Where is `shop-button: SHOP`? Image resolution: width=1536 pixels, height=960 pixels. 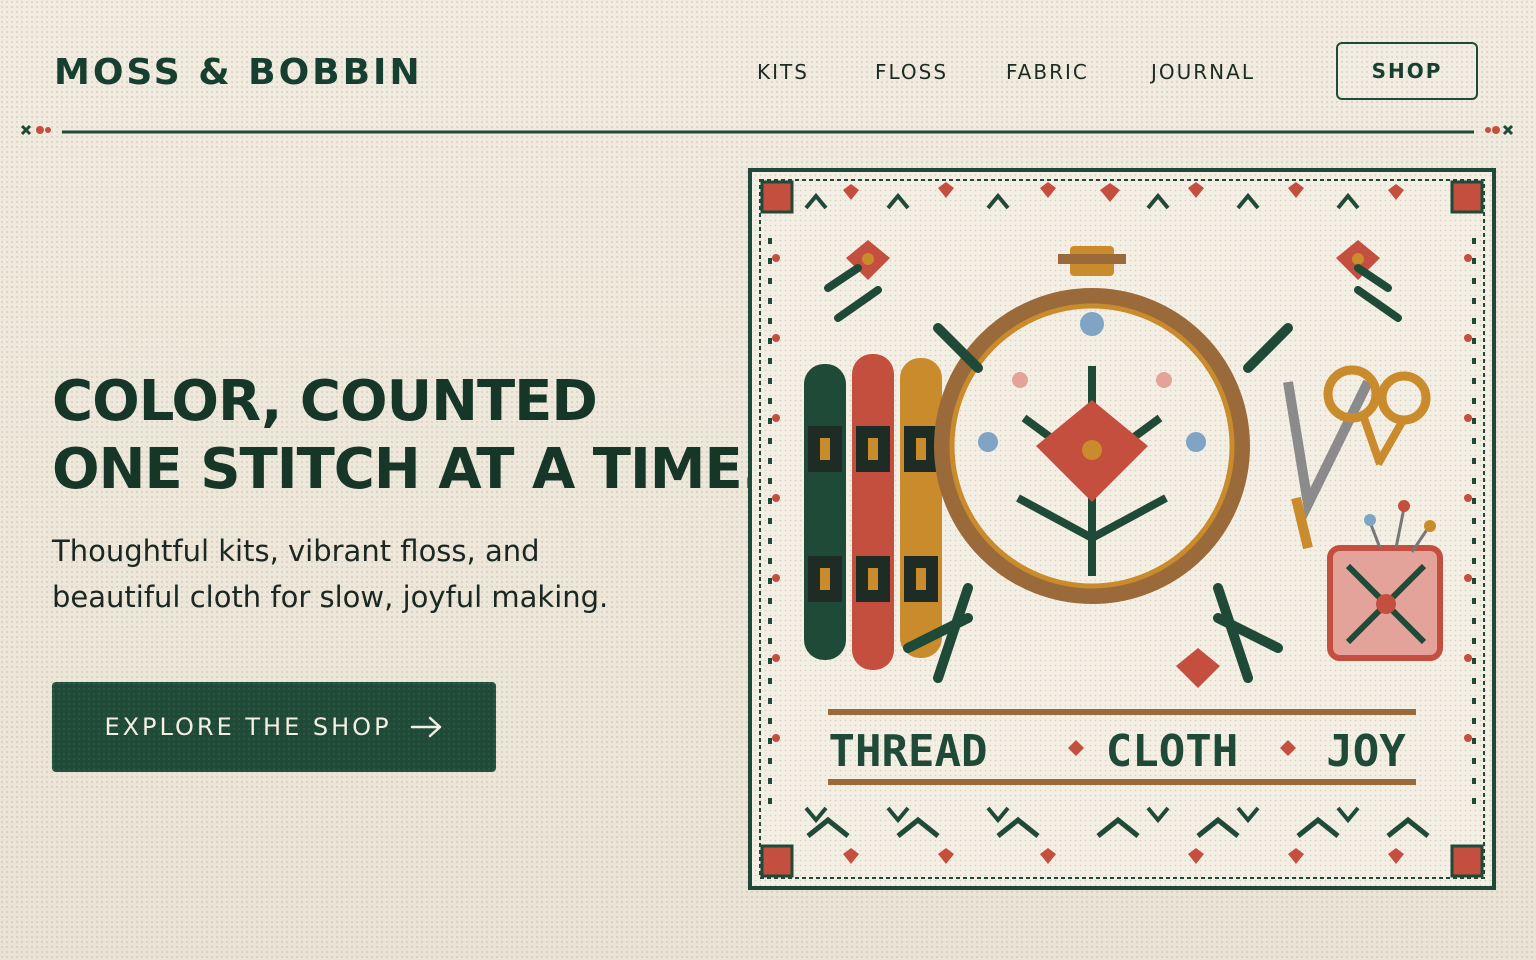
shop-button: SHOP is located at coordinates (1407, 71).